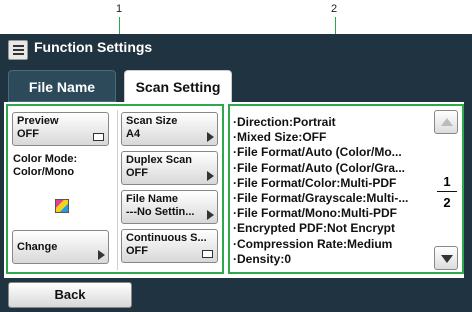  I want to click on duplex-scan-value: OFF, so click(137, 173).